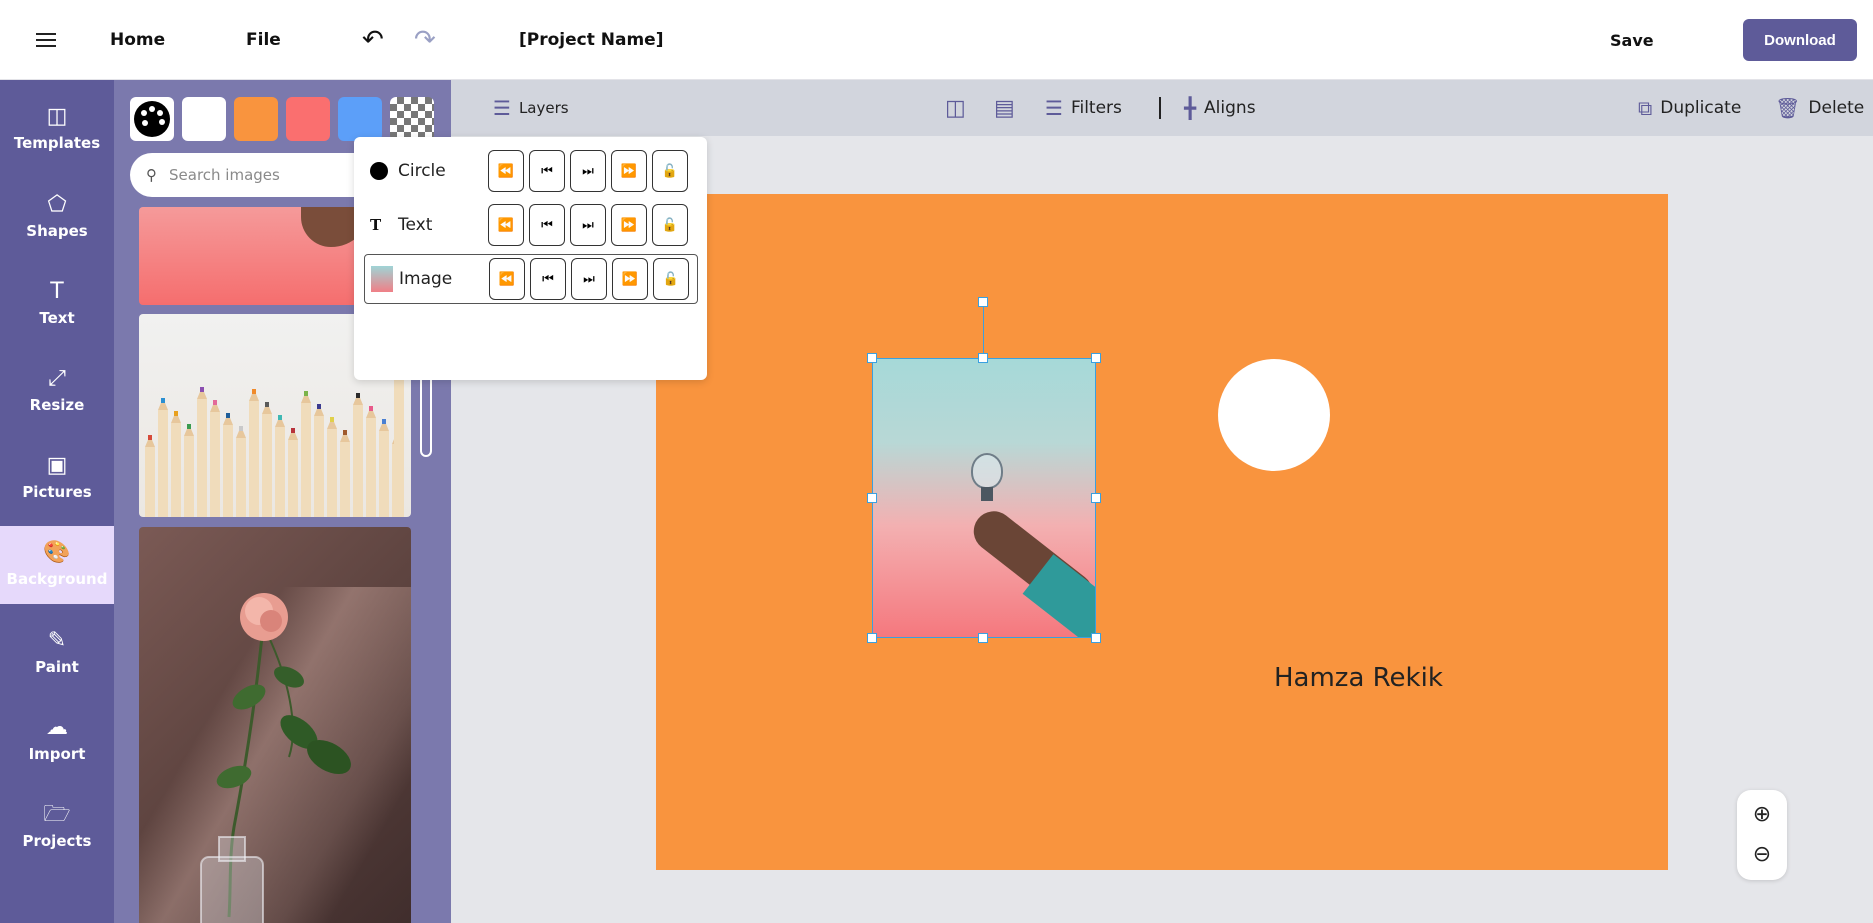 The height and width of the screenshot is (923, 1873). Describe the element at coordinates (269, 175) in the screenshot. I see `search-input` at that location.